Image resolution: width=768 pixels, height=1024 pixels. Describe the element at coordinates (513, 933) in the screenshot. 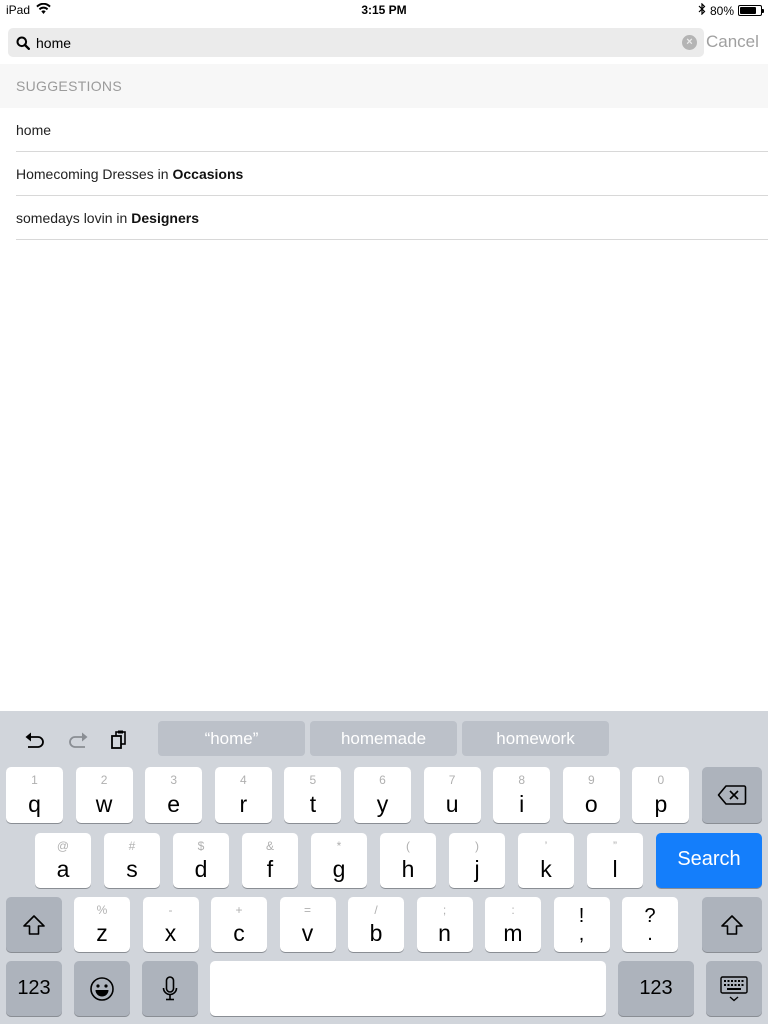

I see `key-label: m` at that location.